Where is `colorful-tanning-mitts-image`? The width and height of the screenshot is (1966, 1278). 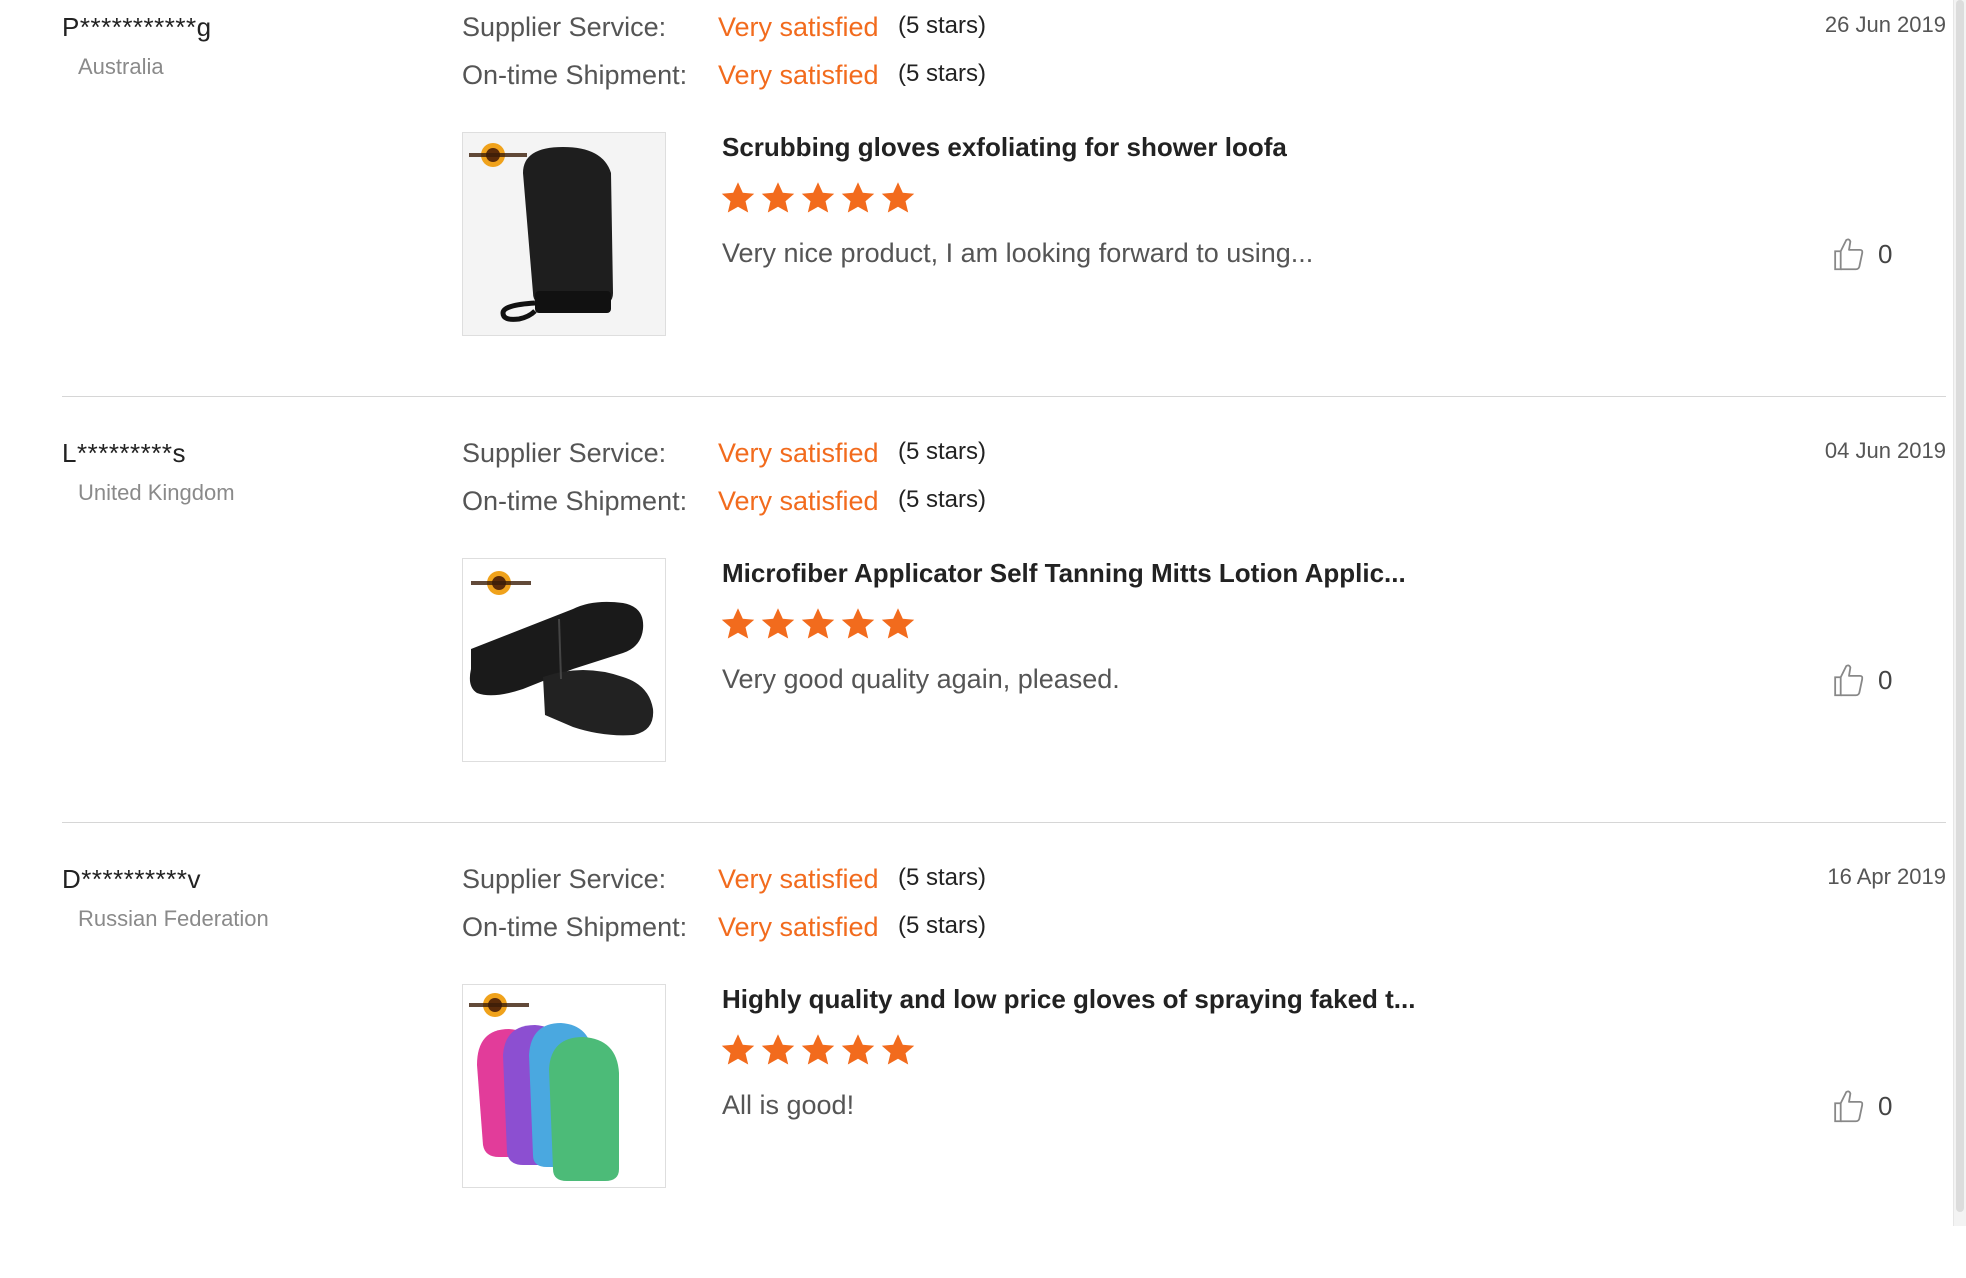 colorful-tanning-mitts-image is located at coordinates (564, 1086).